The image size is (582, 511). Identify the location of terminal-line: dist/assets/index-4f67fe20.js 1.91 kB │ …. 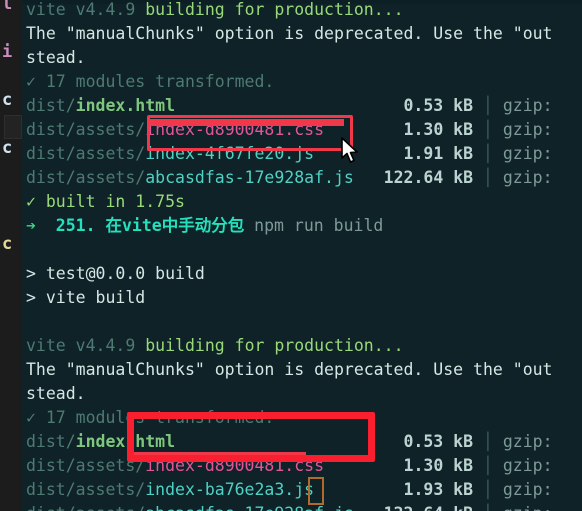
(289, 154).